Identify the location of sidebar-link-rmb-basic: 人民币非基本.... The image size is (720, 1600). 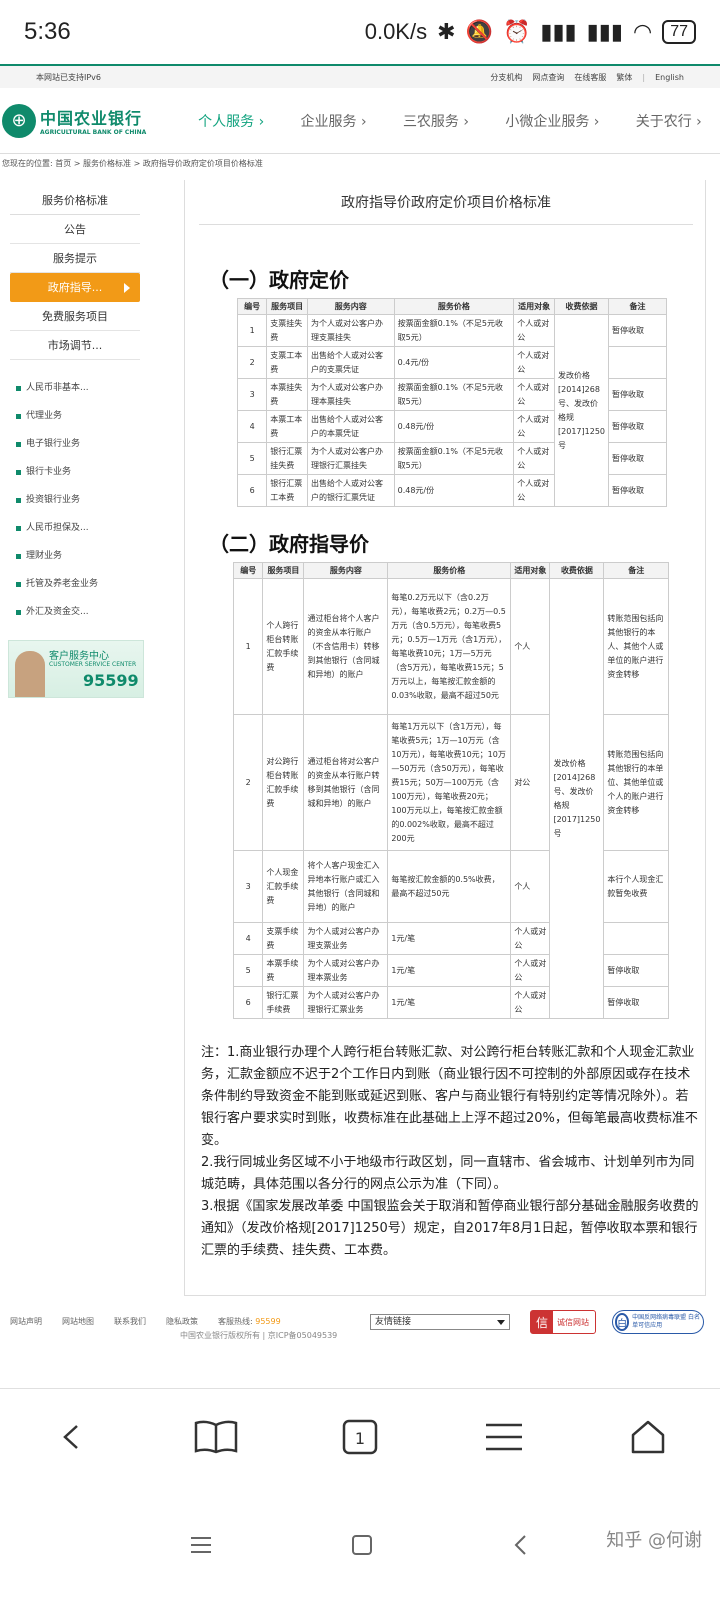
(75, 388).